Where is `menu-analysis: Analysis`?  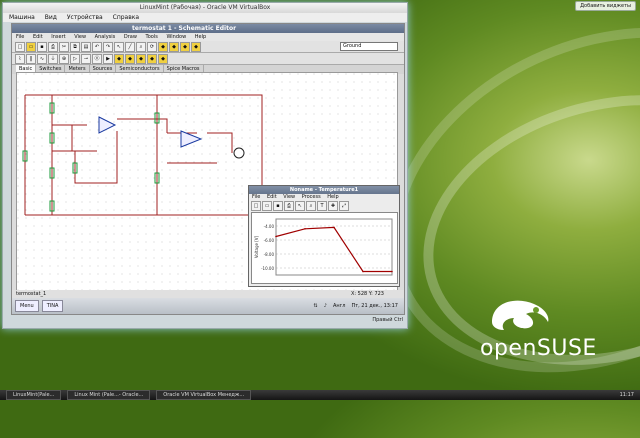 menu-analysis: Analysis is located at coordinates (105, 37).